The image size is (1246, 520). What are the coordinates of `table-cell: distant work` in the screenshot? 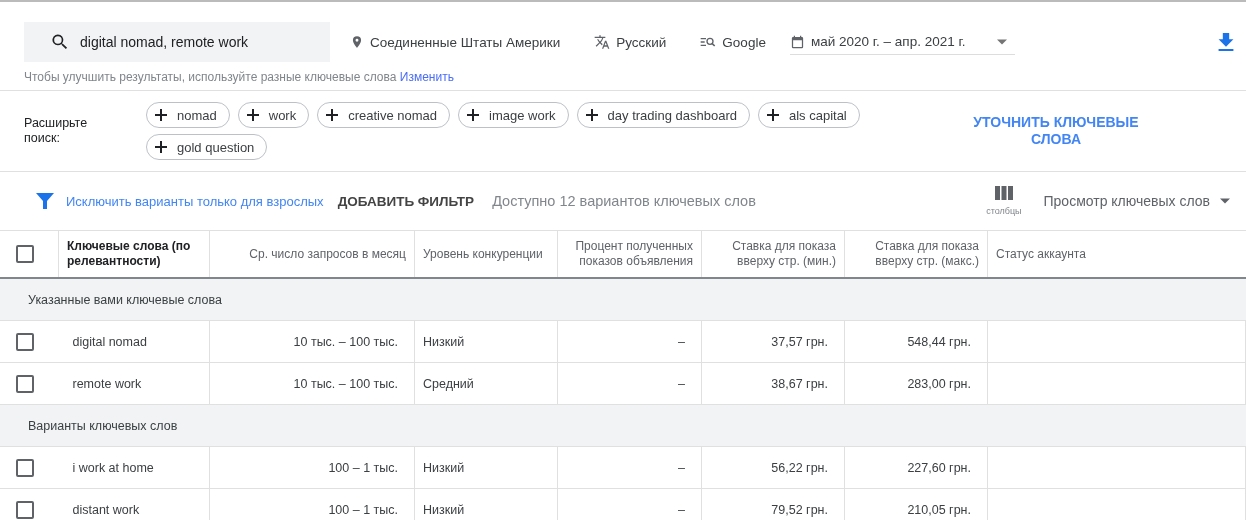 It's located at (134, 504).